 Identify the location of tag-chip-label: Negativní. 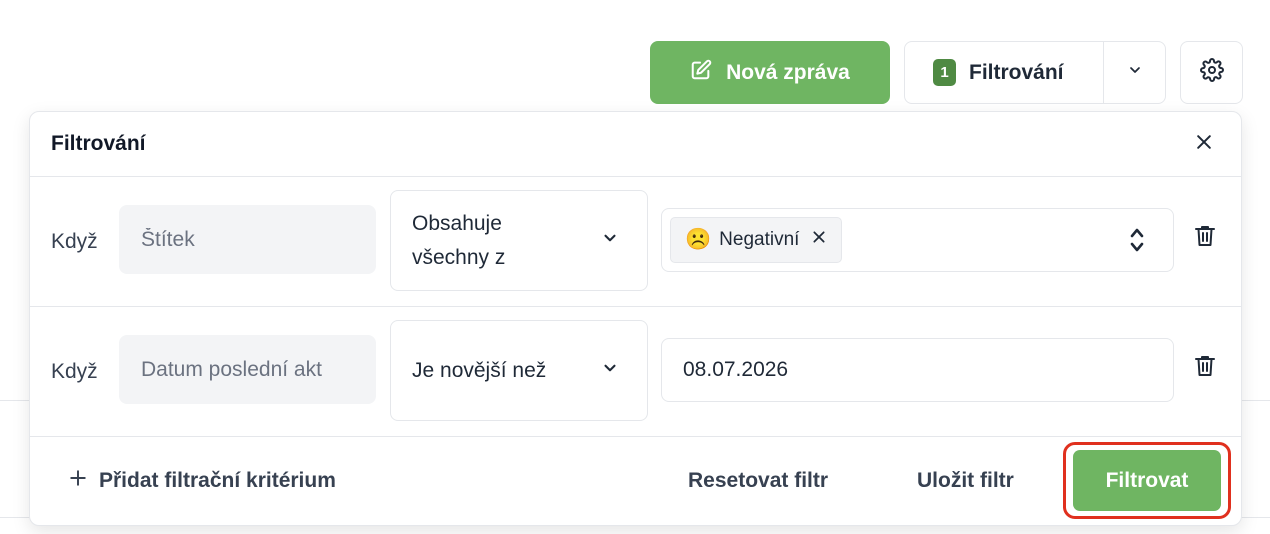
(759, 239).